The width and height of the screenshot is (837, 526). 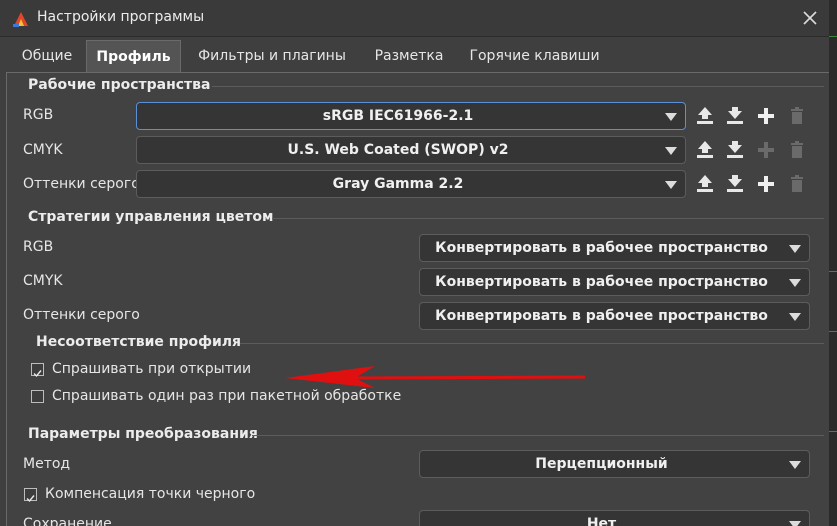 I want to click on workspace-rgb-select: sRGB IEC61966-2.1, so click(x=411, y=116).